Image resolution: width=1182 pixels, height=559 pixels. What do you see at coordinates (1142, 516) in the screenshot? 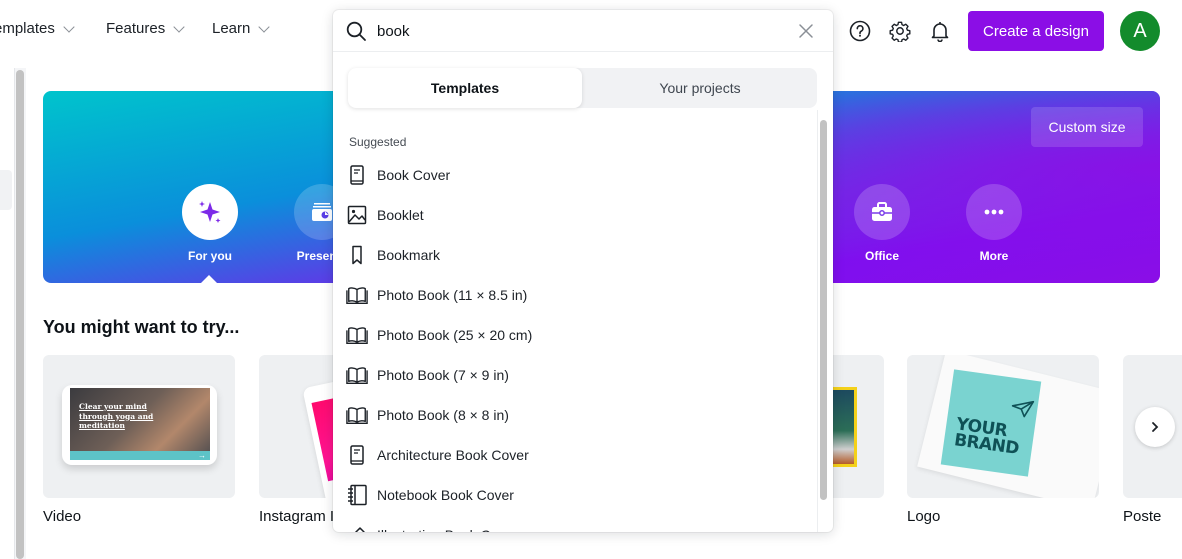
I see `card-label: Poste` at bounding box center [1142, 516].